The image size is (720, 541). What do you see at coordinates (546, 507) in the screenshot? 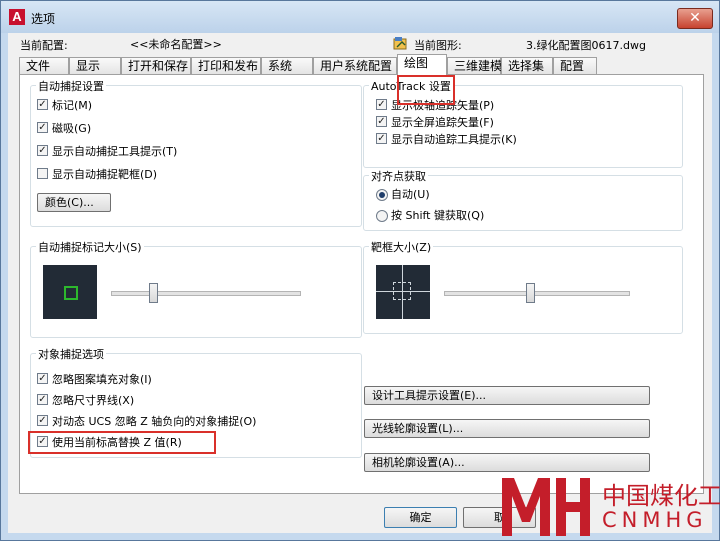
I see `cnmhg-logo` at bounding box center [546, 507].